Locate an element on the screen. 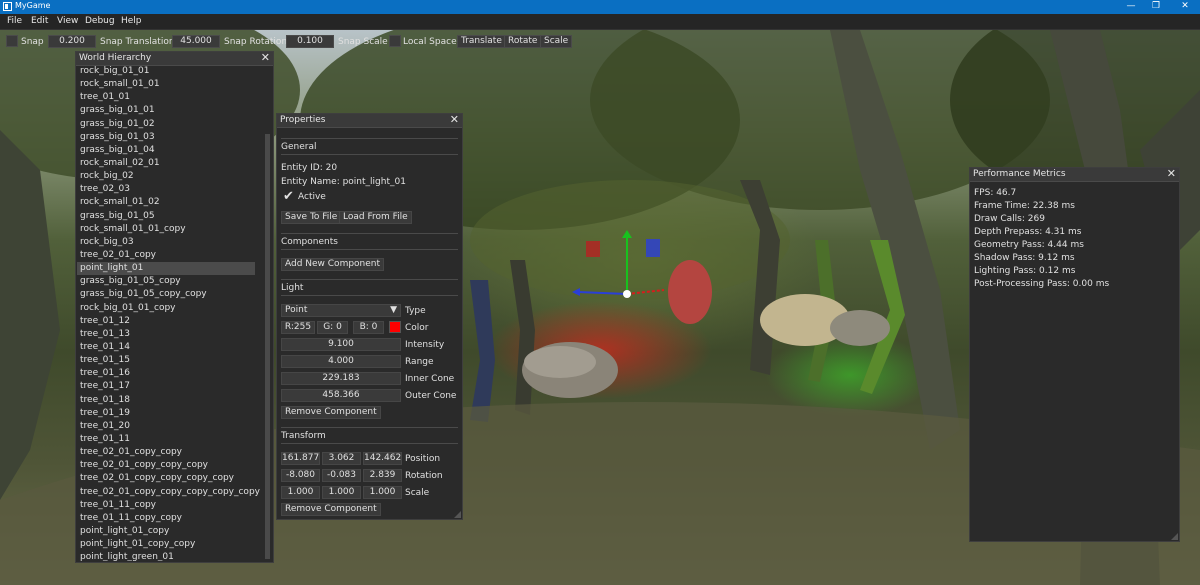 The image size is (1200, 585). hierarchy-item: tree_01_19 is located at coordinates (170, 413).